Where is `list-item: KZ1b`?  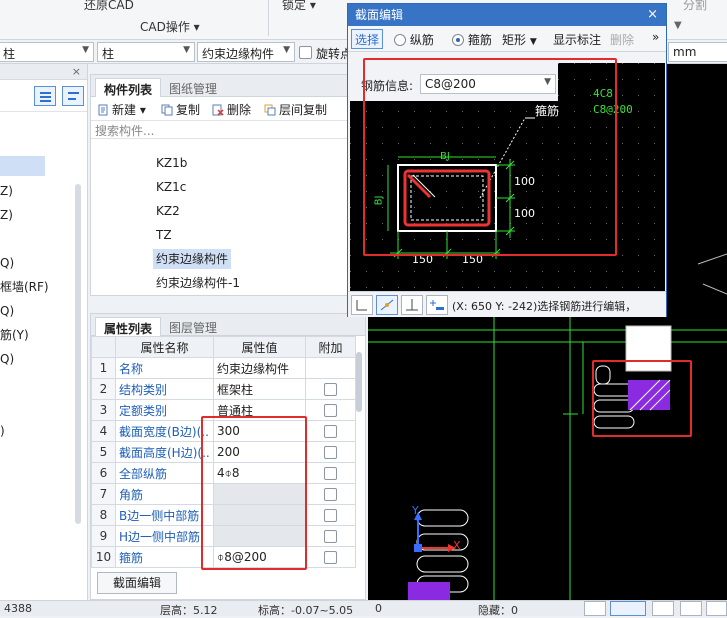
list-item: KZ1b is located at coordinates (171, 163).